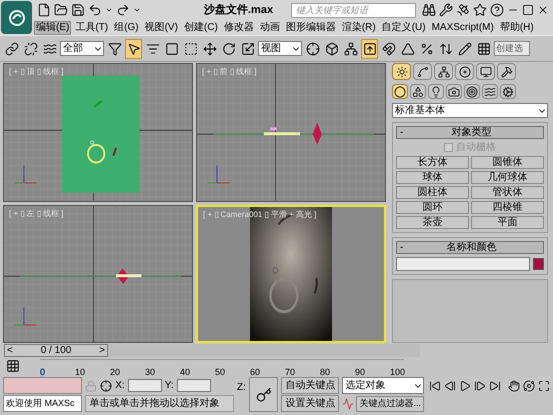 The image size is (553, 415). I want to click on primitive-button: 长方体, so click(432, 162).